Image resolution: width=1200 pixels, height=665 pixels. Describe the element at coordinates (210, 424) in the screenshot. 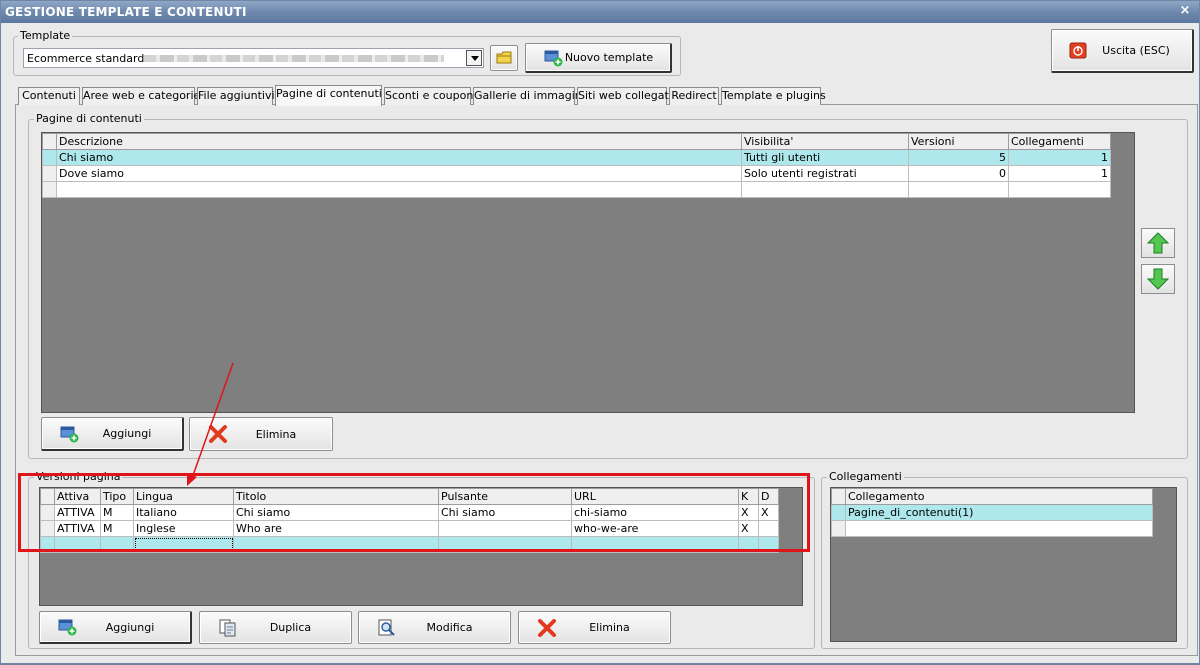

I see `annotation-arrow` at that location.